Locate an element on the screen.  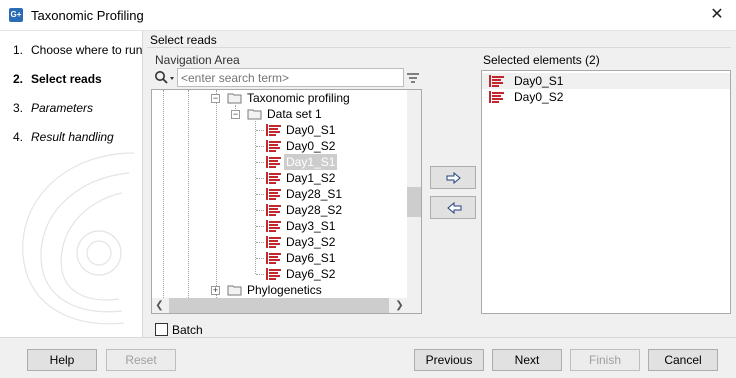
selected-elements-label: Selected elements (2) is located at coordinates (541, 60).